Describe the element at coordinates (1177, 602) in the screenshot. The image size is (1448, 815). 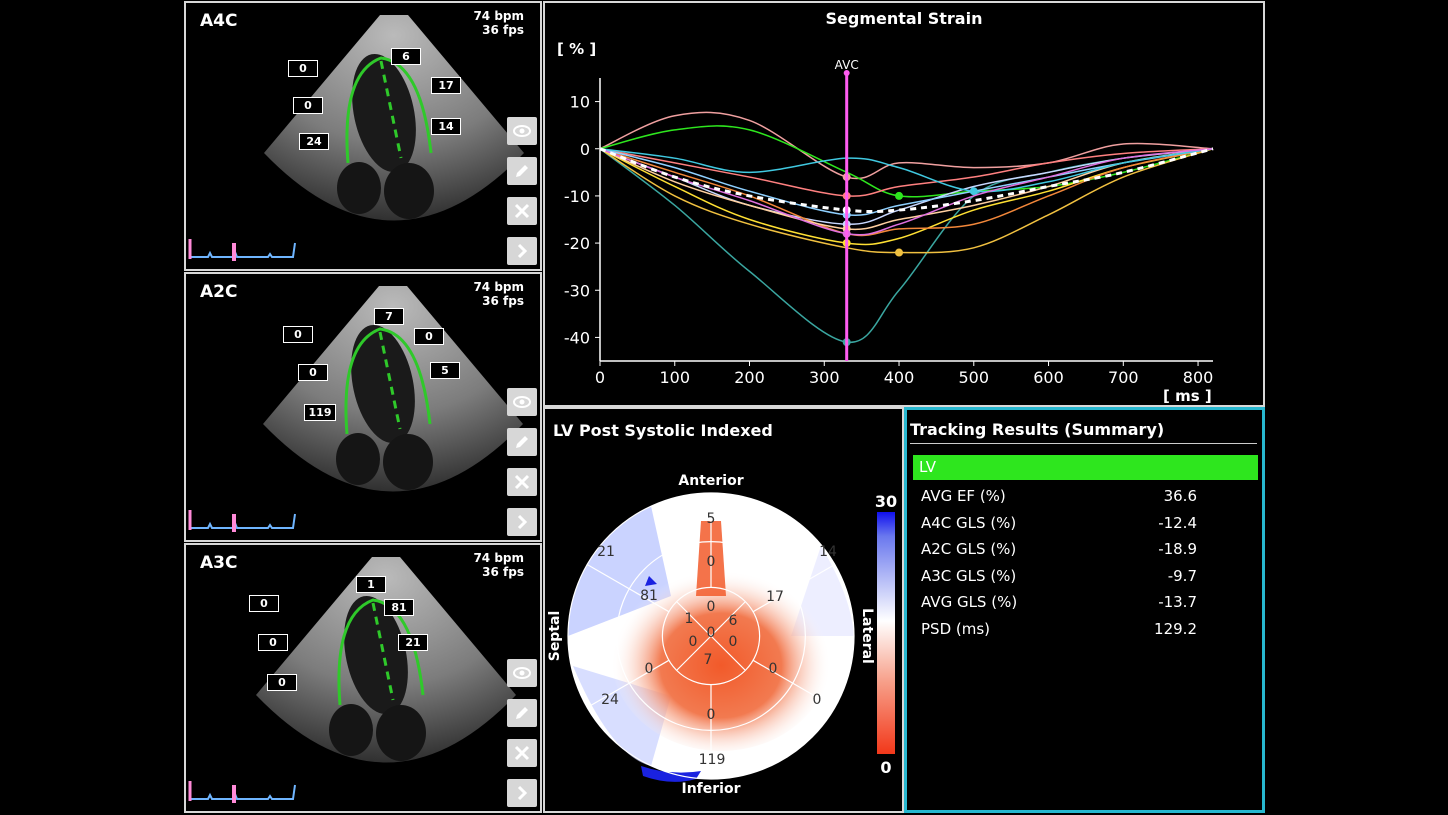
I see `result-value: -13.7` at that location.